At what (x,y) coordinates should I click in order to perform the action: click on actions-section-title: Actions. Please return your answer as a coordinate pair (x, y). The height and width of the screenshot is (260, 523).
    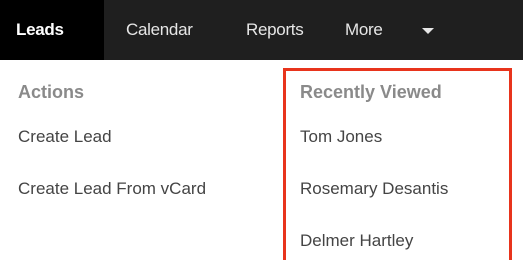
    Looking at the image, I should click on (51, 92).